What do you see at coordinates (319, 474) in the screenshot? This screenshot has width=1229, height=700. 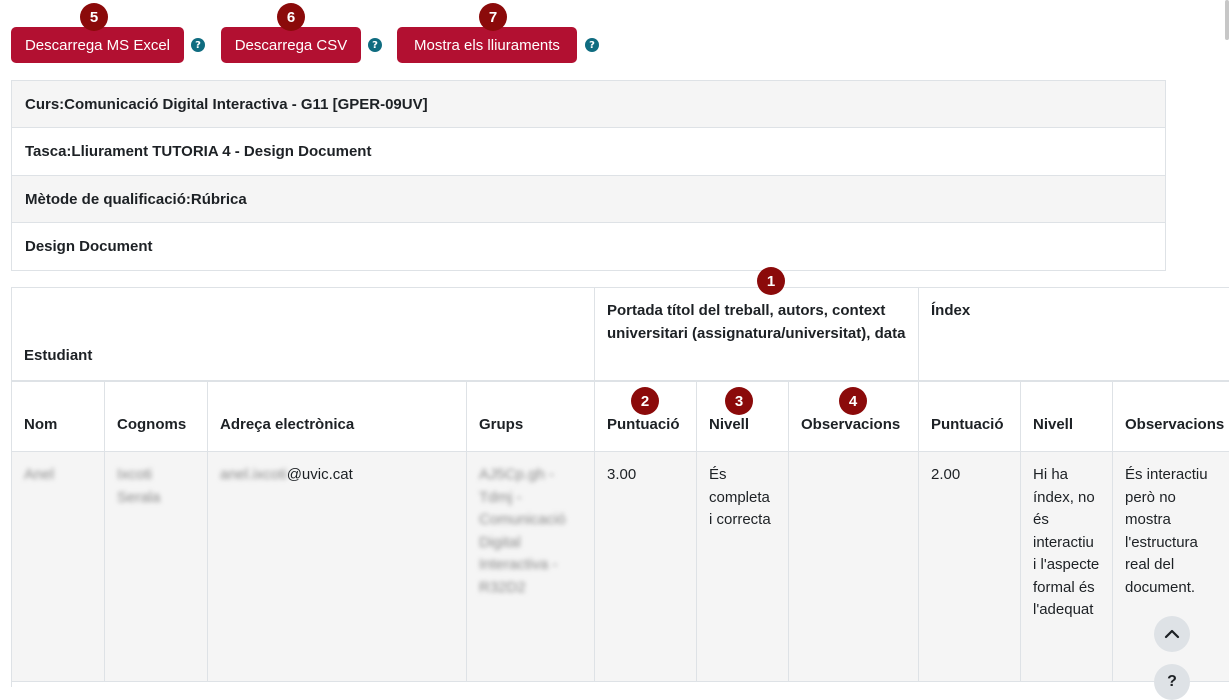 I see `student-email-domain: @uvic.cat` at bounding box center [319, 474].